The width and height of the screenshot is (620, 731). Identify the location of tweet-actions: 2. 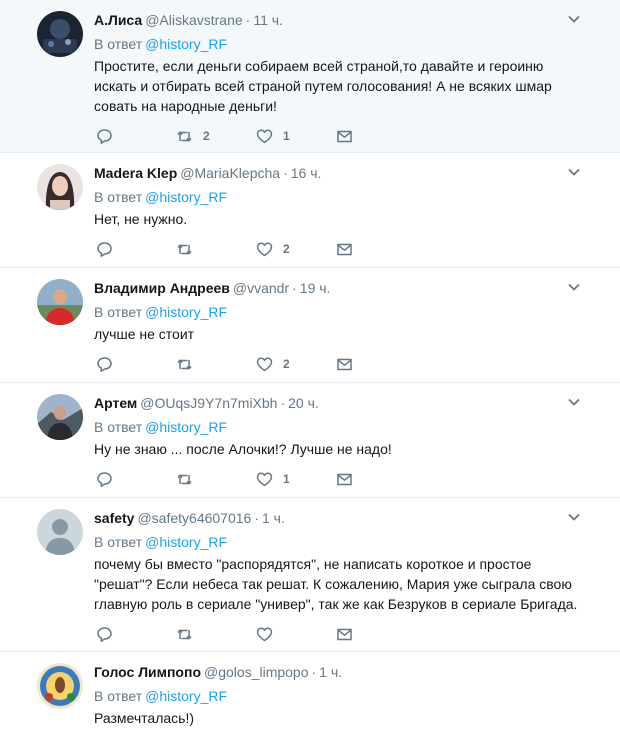
(349, 366).